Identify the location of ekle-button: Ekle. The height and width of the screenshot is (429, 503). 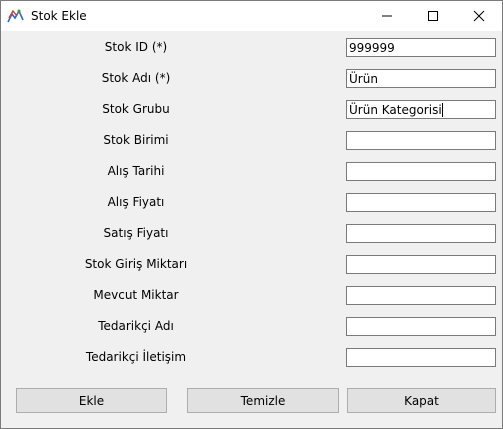
(91, 400).